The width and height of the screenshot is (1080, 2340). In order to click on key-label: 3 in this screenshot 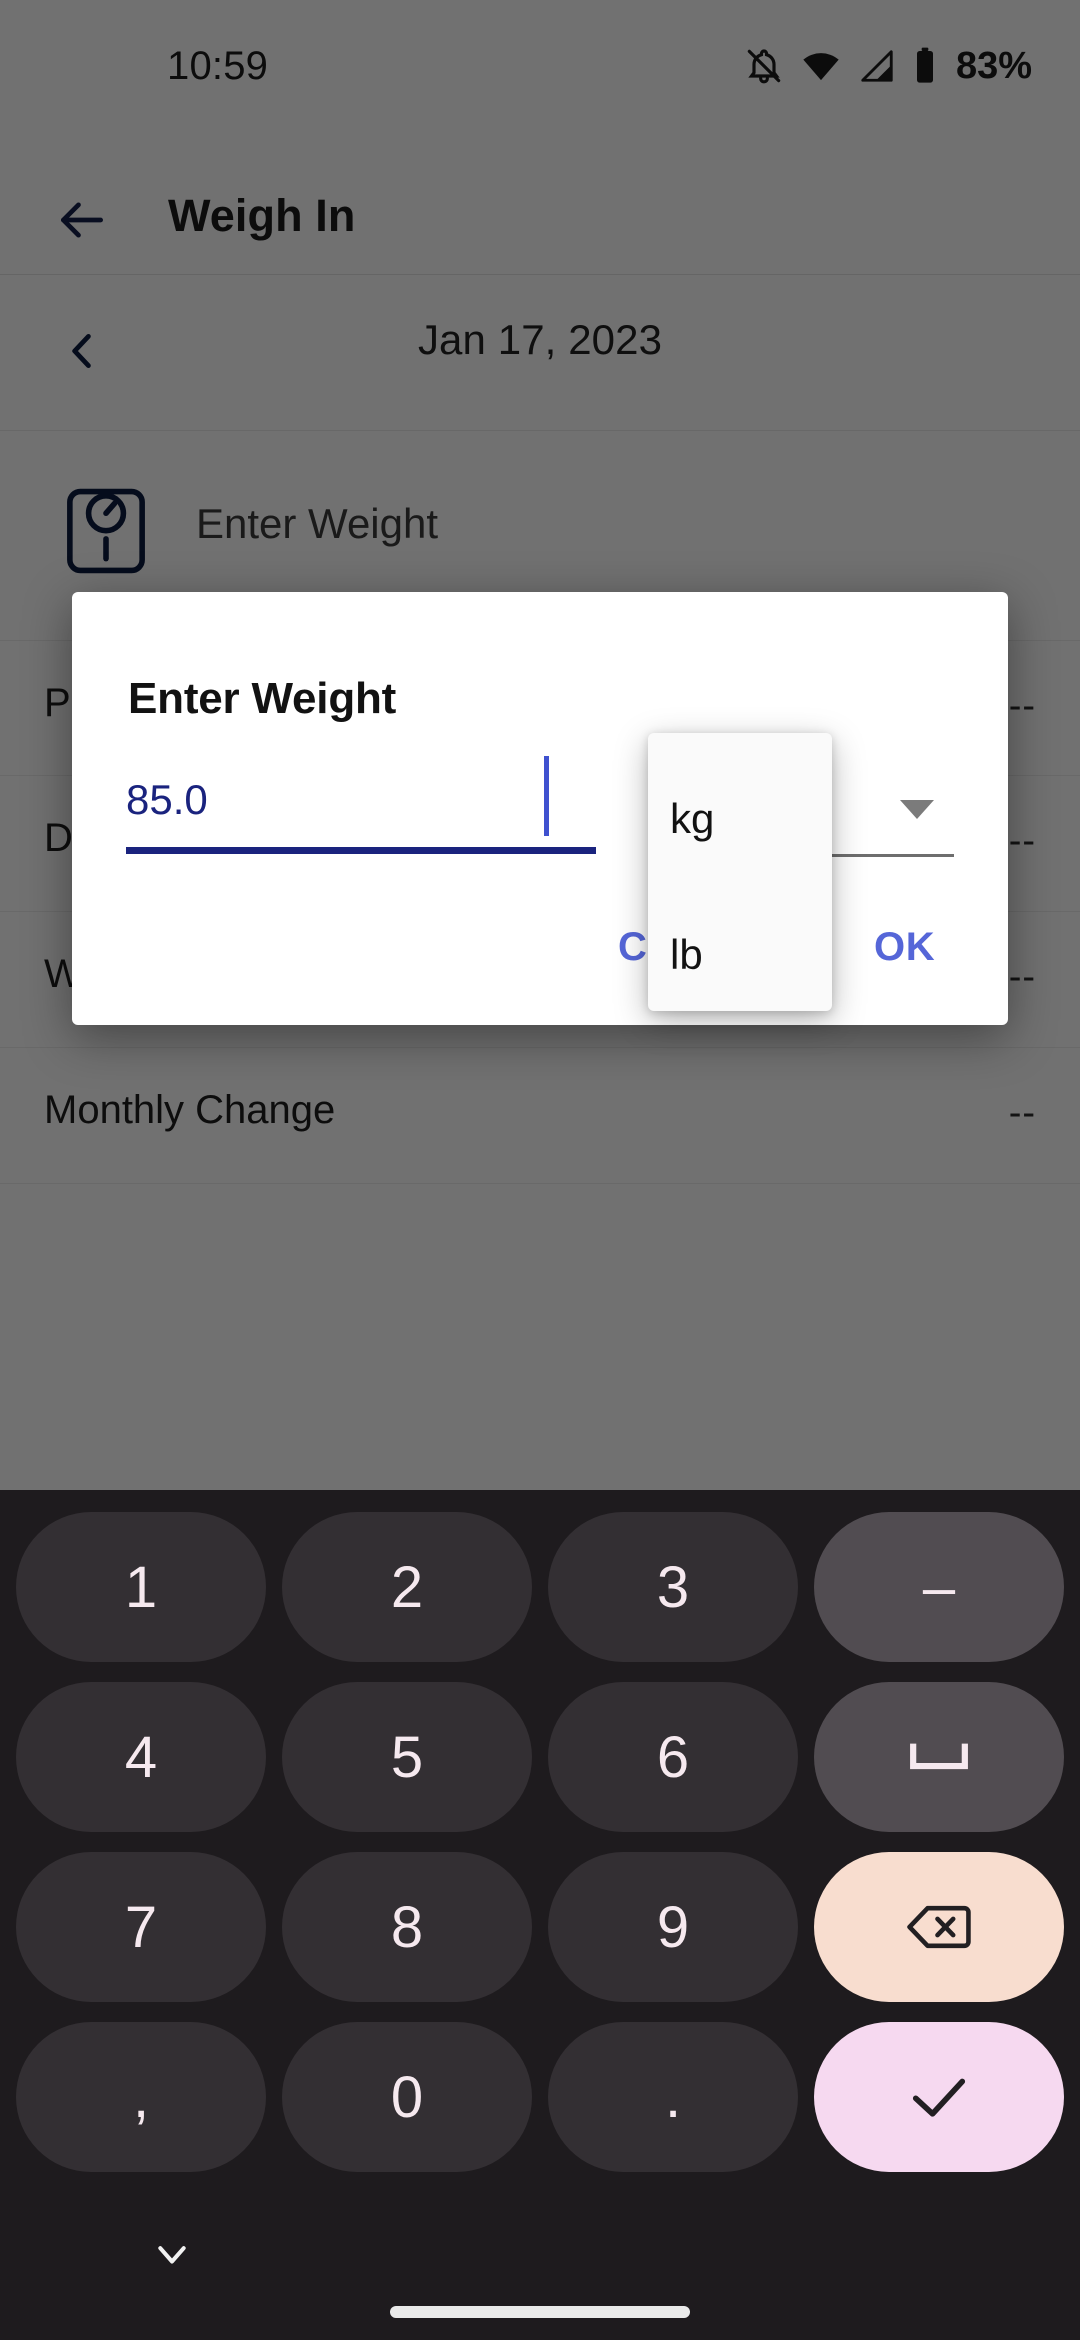, I will do `click(673, 1587)`.